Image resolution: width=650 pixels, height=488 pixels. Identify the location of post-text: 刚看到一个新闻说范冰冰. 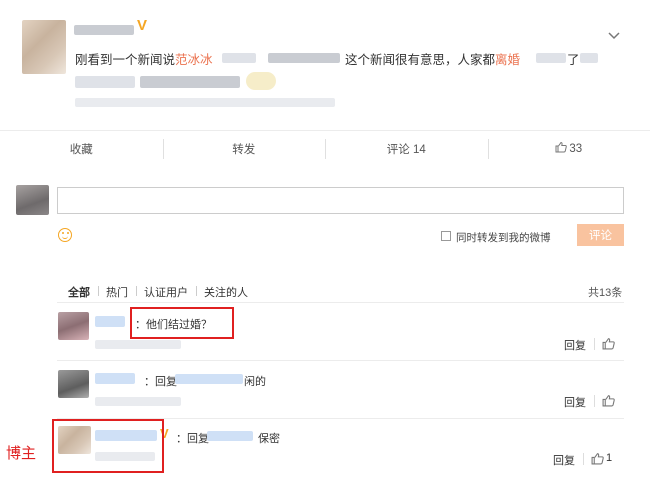
(144, 58).